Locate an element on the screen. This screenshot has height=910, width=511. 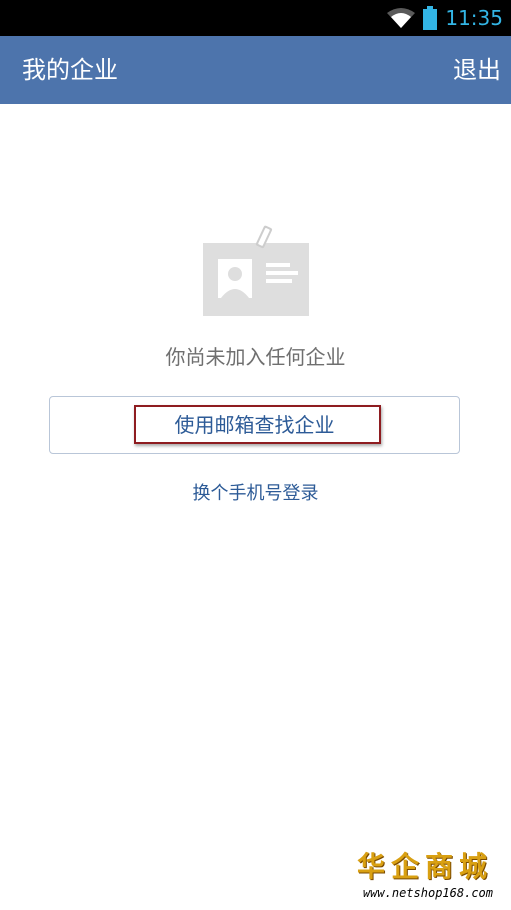
status-clock: 11:35 is located at coordinates (474, 18).